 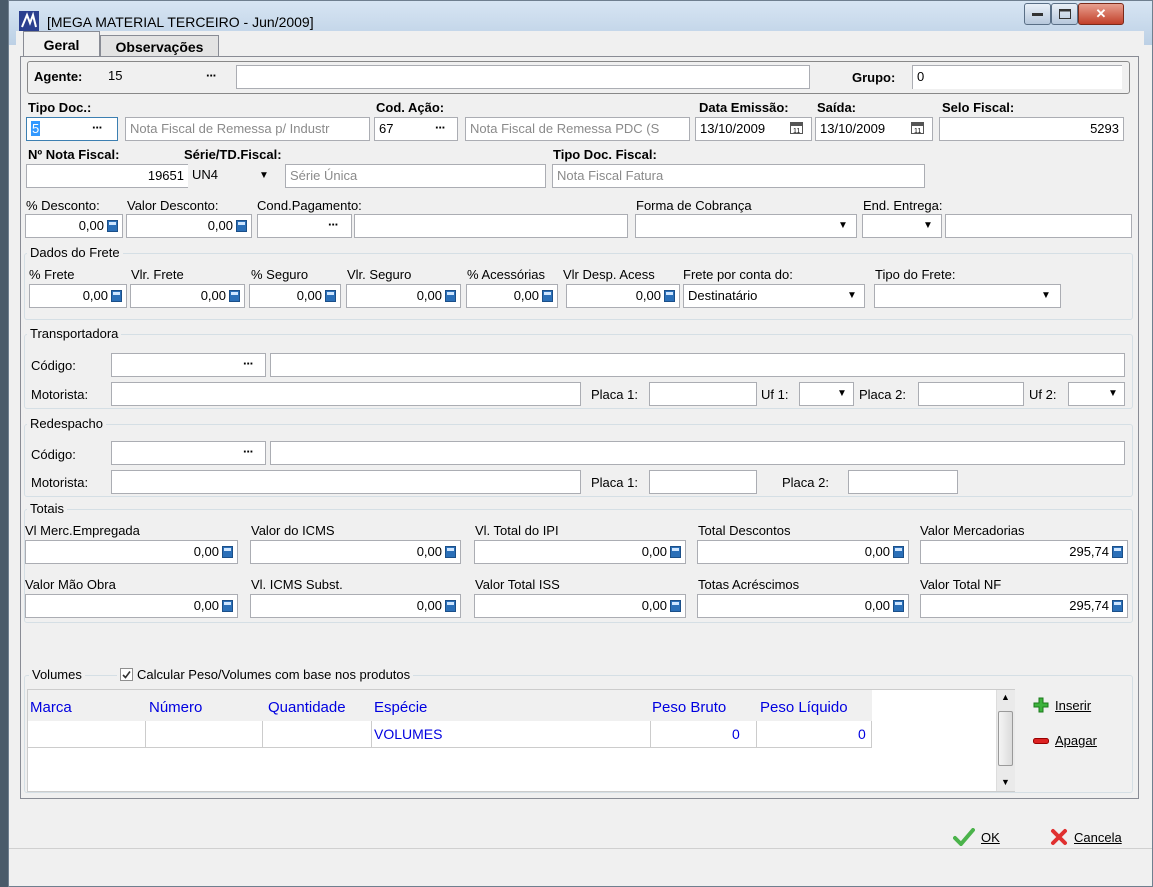 I want to click on total-descontos-field: 0,00, so click(x=803, y=552).